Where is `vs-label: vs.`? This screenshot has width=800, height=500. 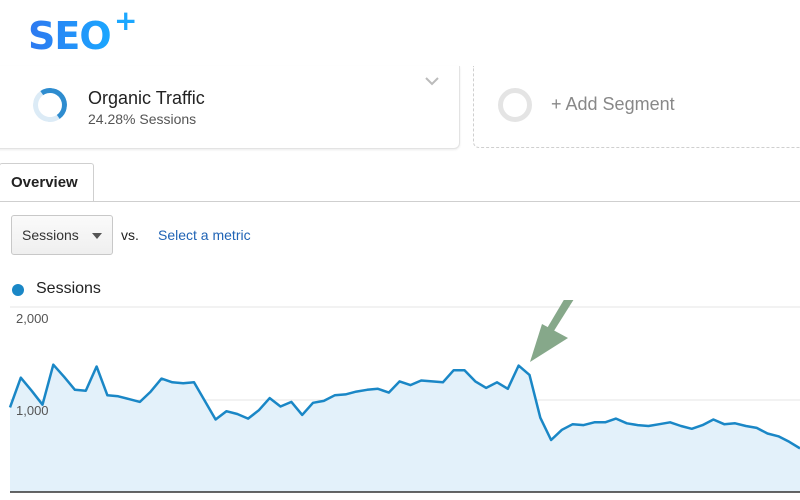 vs-label: vs. is located at coordinates (130, 235).